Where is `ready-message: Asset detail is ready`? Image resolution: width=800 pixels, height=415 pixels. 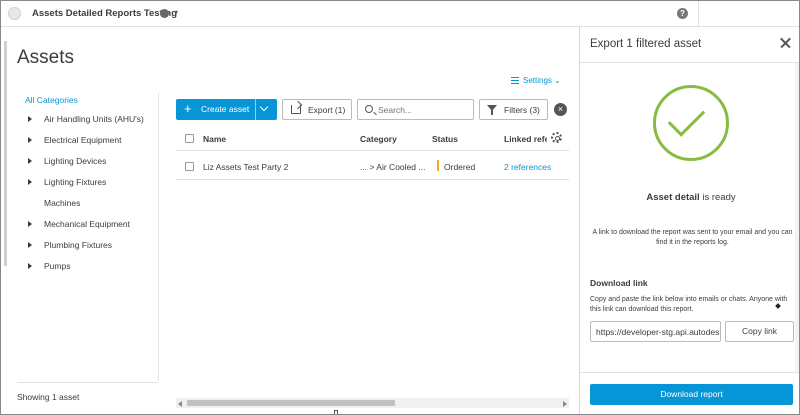
ready-message: Asset detail is ready is located at coordinates (689, 197).